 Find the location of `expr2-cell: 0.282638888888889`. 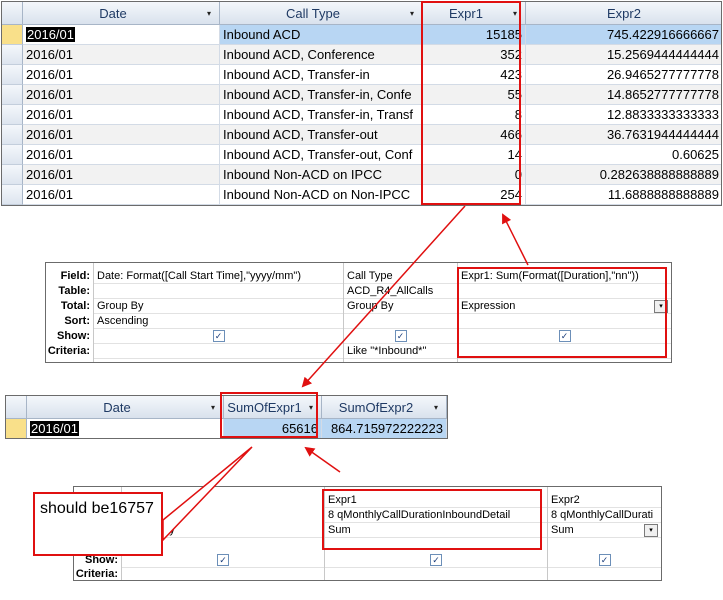

expr2-cell: 0.282638888888889 is located at coordinates (623, 175).